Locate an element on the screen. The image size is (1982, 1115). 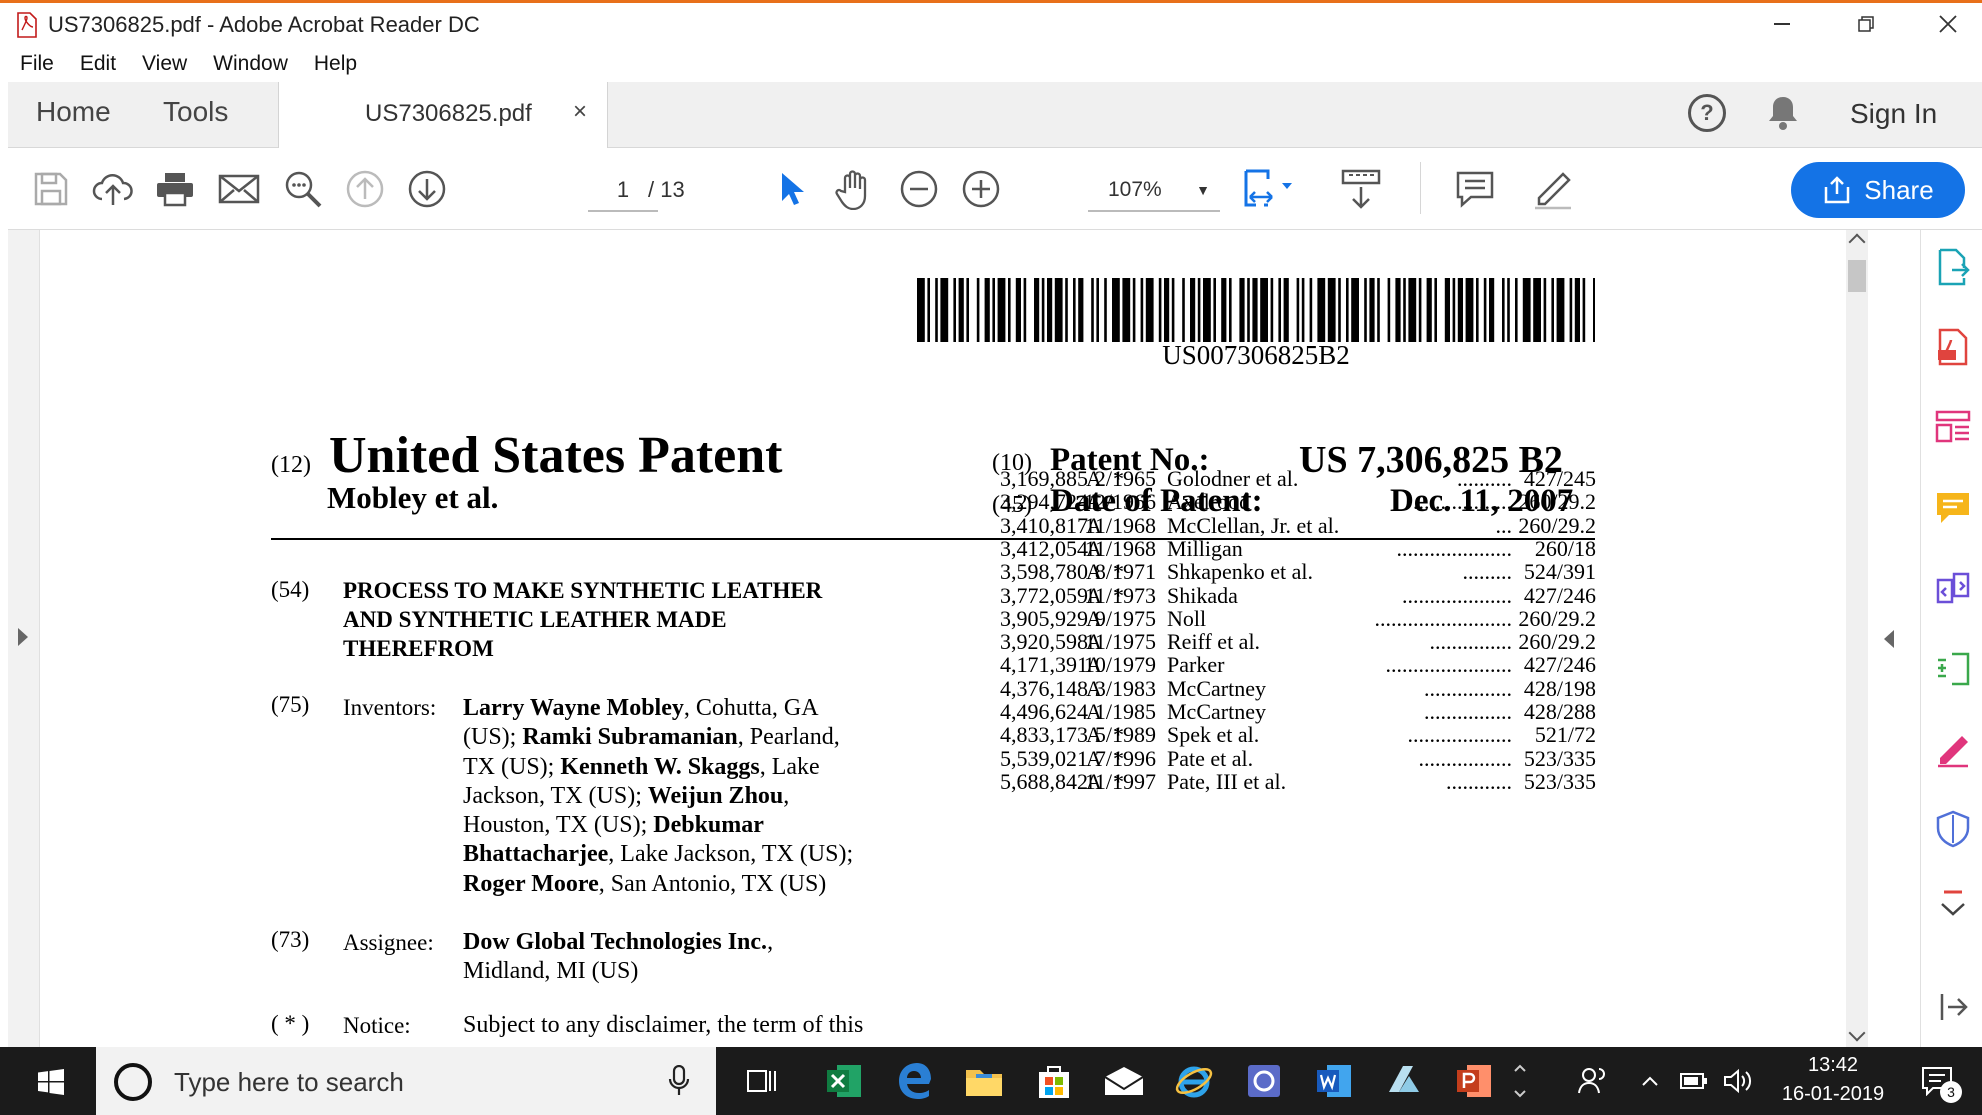
taskbar-search-box: Type here to search is located at coordinates (406, 1081).